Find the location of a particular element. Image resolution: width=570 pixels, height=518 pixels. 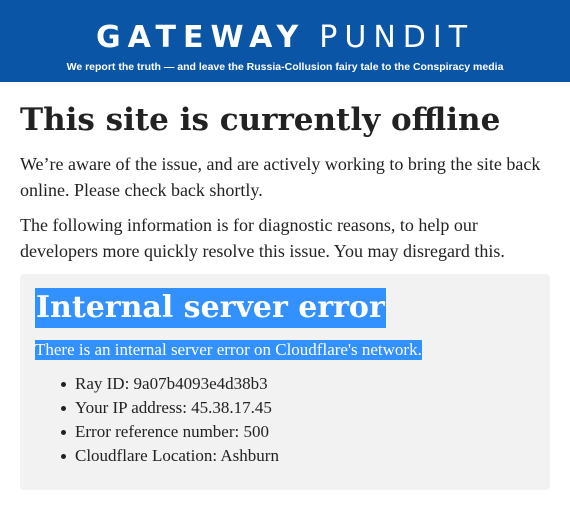

error-reference-text: Error reference number: 500 is located at coordinates (172, 431).